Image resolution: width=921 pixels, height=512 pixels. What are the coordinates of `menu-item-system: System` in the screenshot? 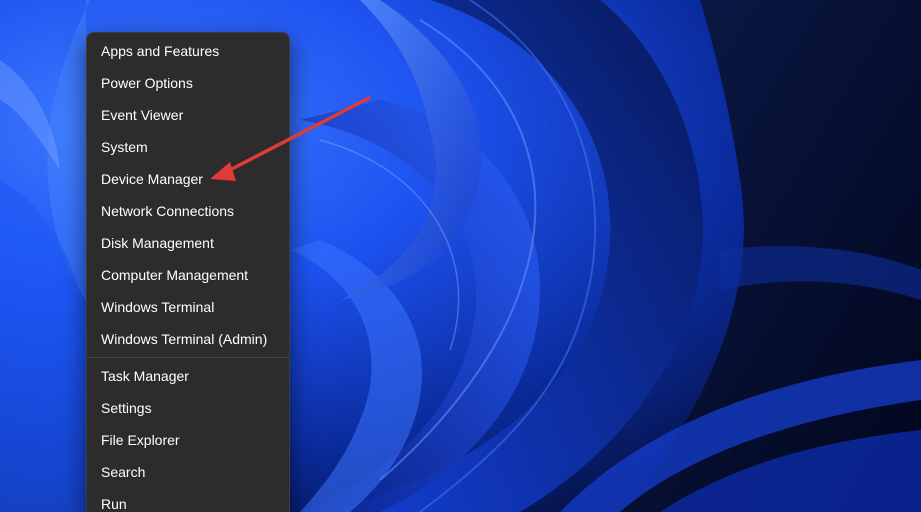 It's located at (188, 147).